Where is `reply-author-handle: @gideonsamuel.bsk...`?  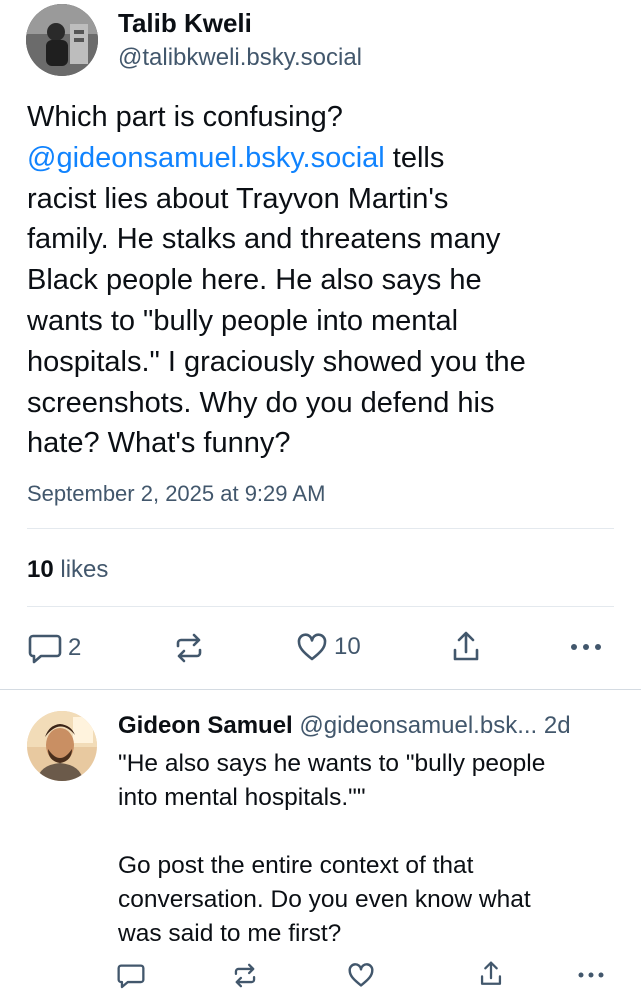 reply-author-handle: @gideonsamuel.bsk... is located at coordinates (418, 725).